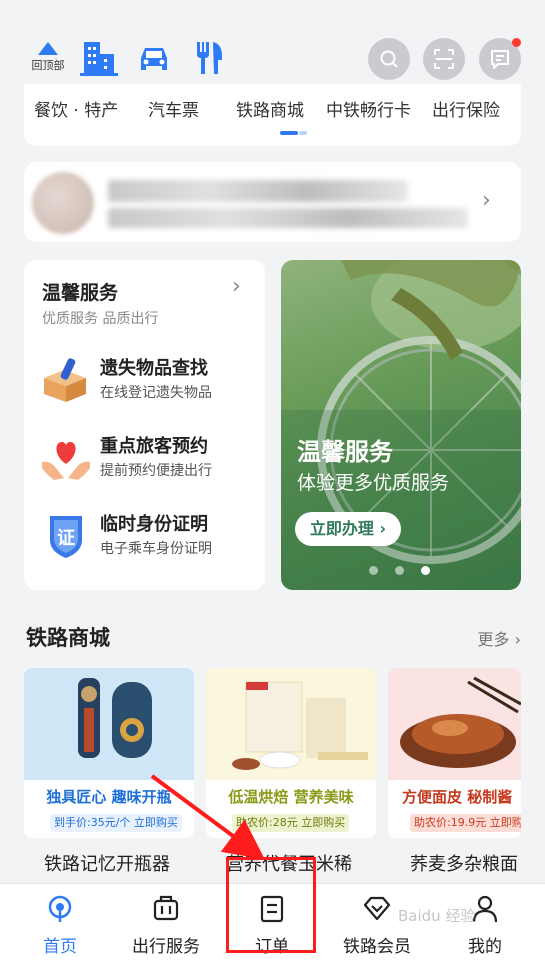 The height and width of the screenshot is (960, 545). I want to click on service-tabs-card: 餐饮 · 特产 汽车票 铁路商城 中铁畅行卡 出行保险, so click(272, 115).